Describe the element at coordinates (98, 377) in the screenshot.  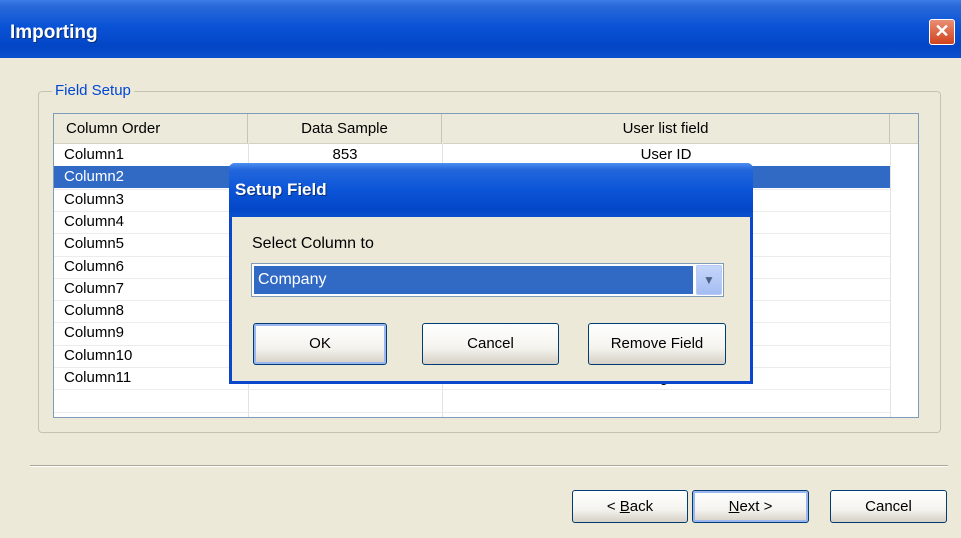
I see `cell-column-order: Column11` at that location.